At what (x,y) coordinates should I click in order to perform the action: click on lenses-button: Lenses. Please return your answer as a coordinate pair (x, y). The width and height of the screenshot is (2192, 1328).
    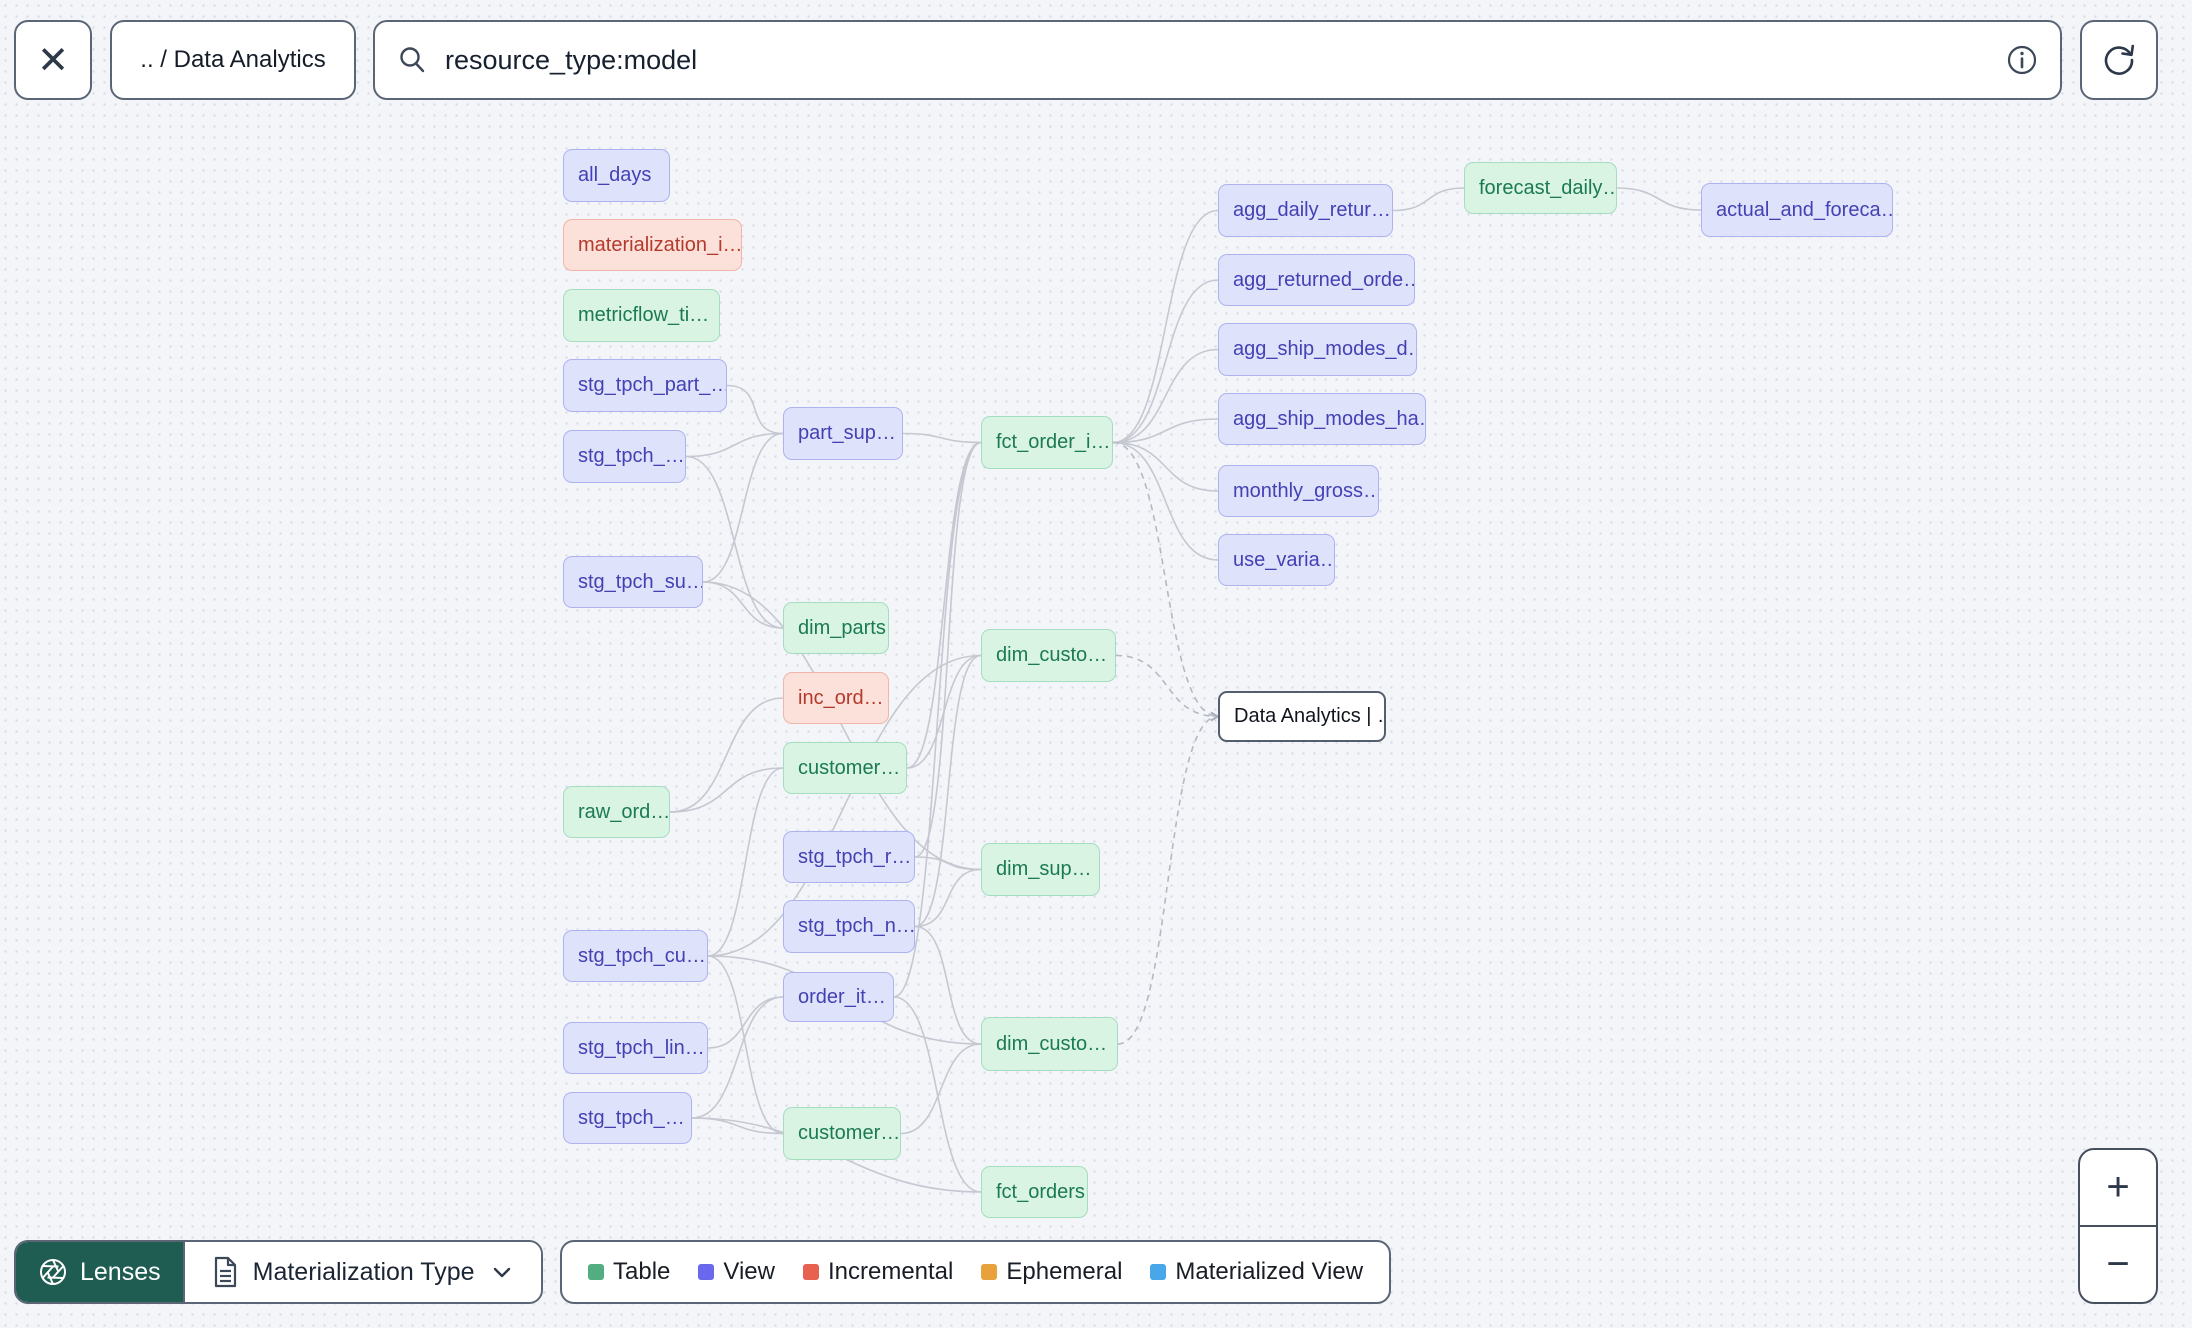
    Looking at the image, I should click on (99, 1272).